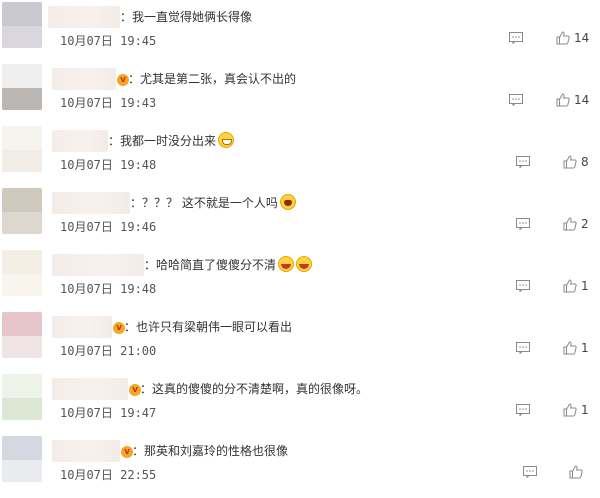  I want to click on like-button: 2, so click(576, 224).